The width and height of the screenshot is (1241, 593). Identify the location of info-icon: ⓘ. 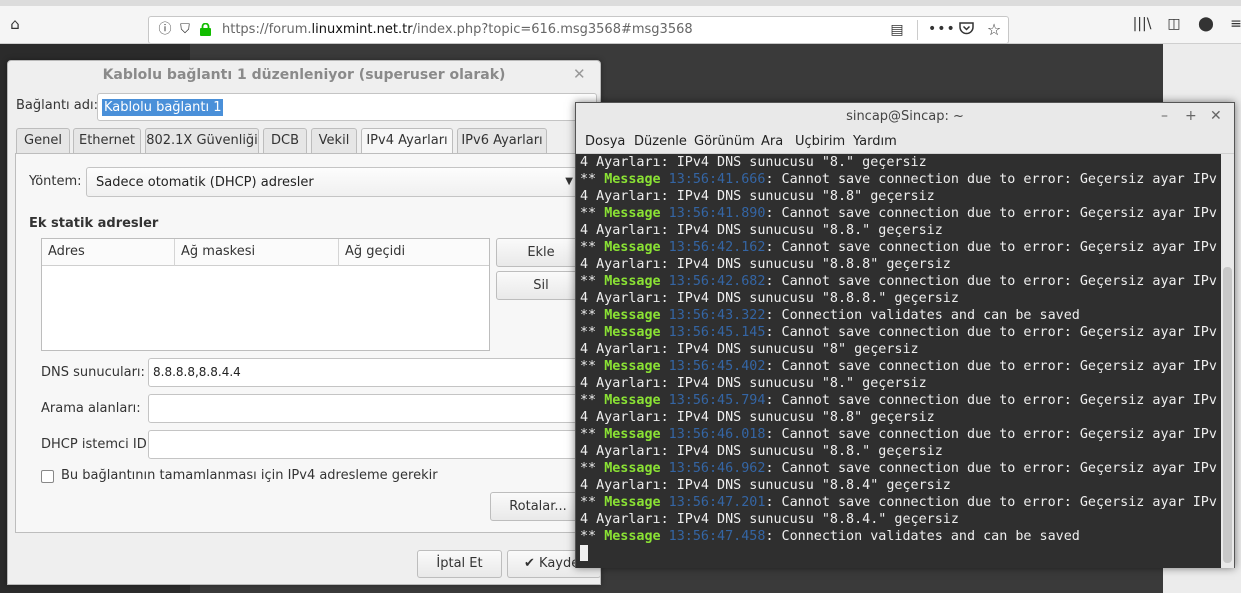
(165, 30).